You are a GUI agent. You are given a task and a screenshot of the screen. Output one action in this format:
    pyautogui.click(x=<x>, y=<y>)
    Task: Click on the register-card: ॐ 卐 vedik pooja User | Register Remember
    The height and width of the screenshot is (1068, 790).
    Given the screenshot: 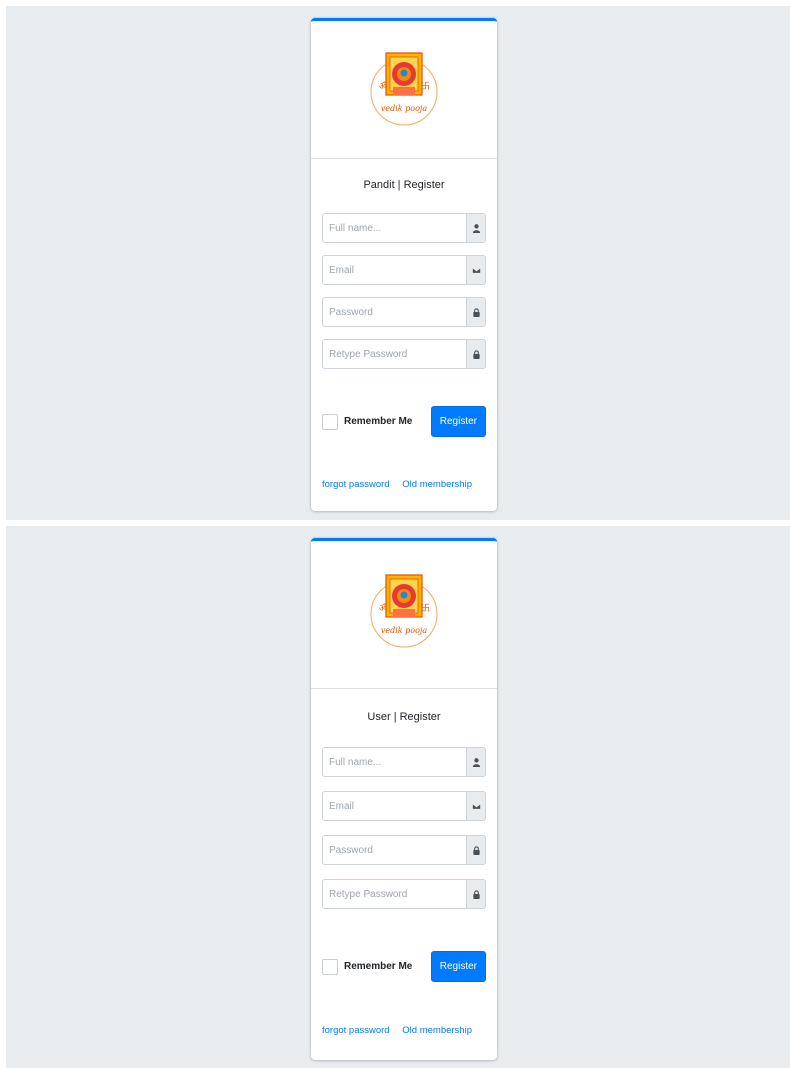 What is the action you would take?
    pyautogui.click(x=404, y=799)
    